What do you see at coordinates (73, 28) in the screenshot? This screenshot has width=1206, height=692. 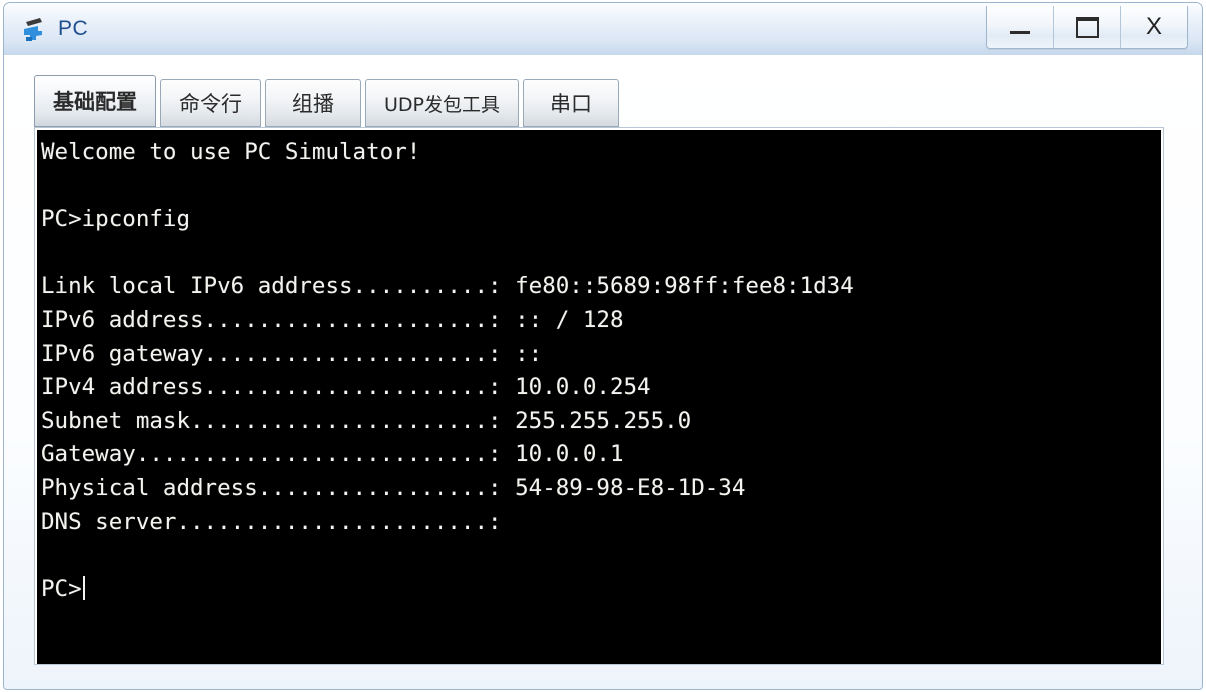 I see `window-title: PC` at bounding box center [73, 28].